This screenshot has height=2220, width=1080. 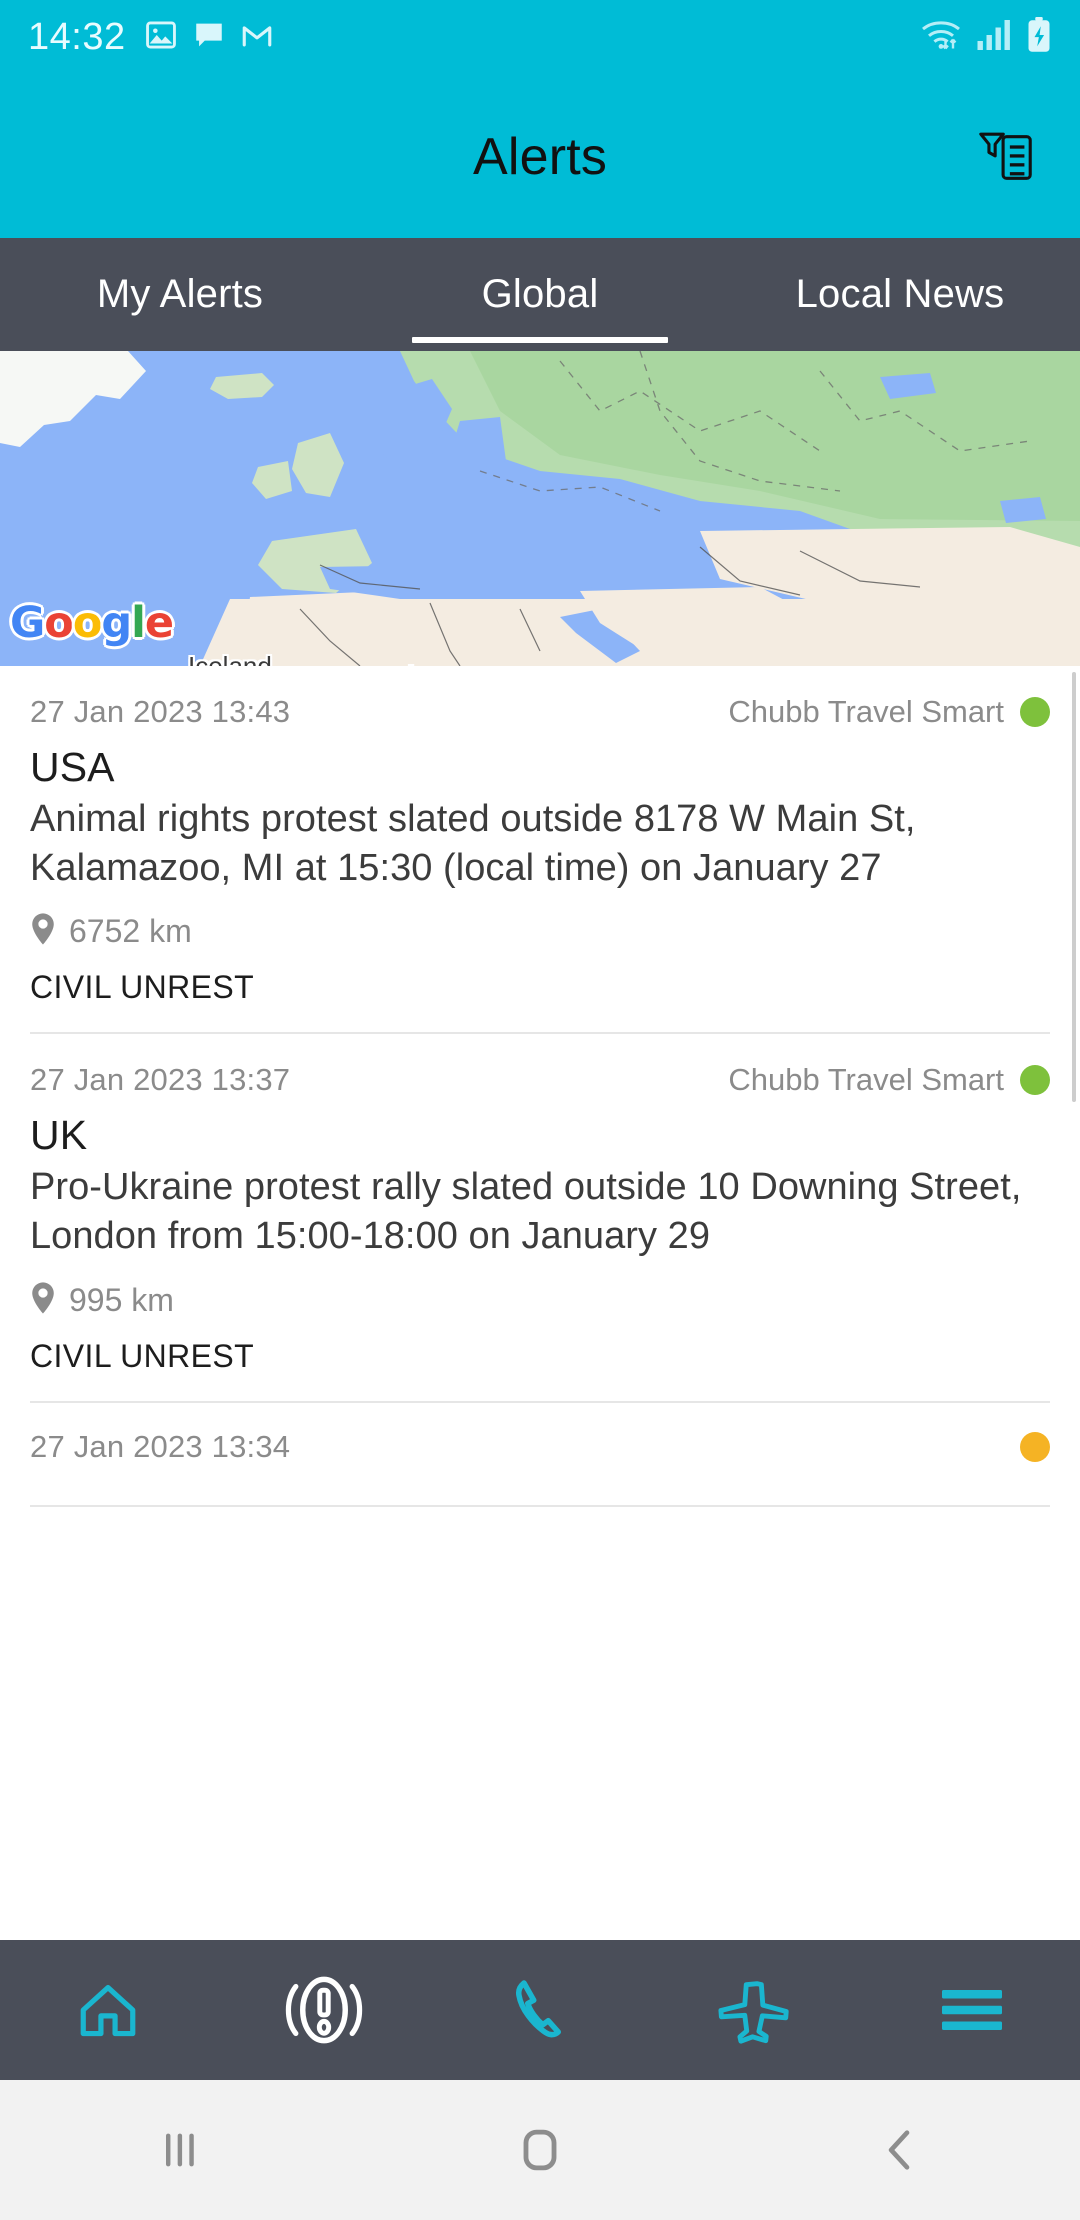 I want to click on status-bar-system-icons, so click(x=986, y=37).